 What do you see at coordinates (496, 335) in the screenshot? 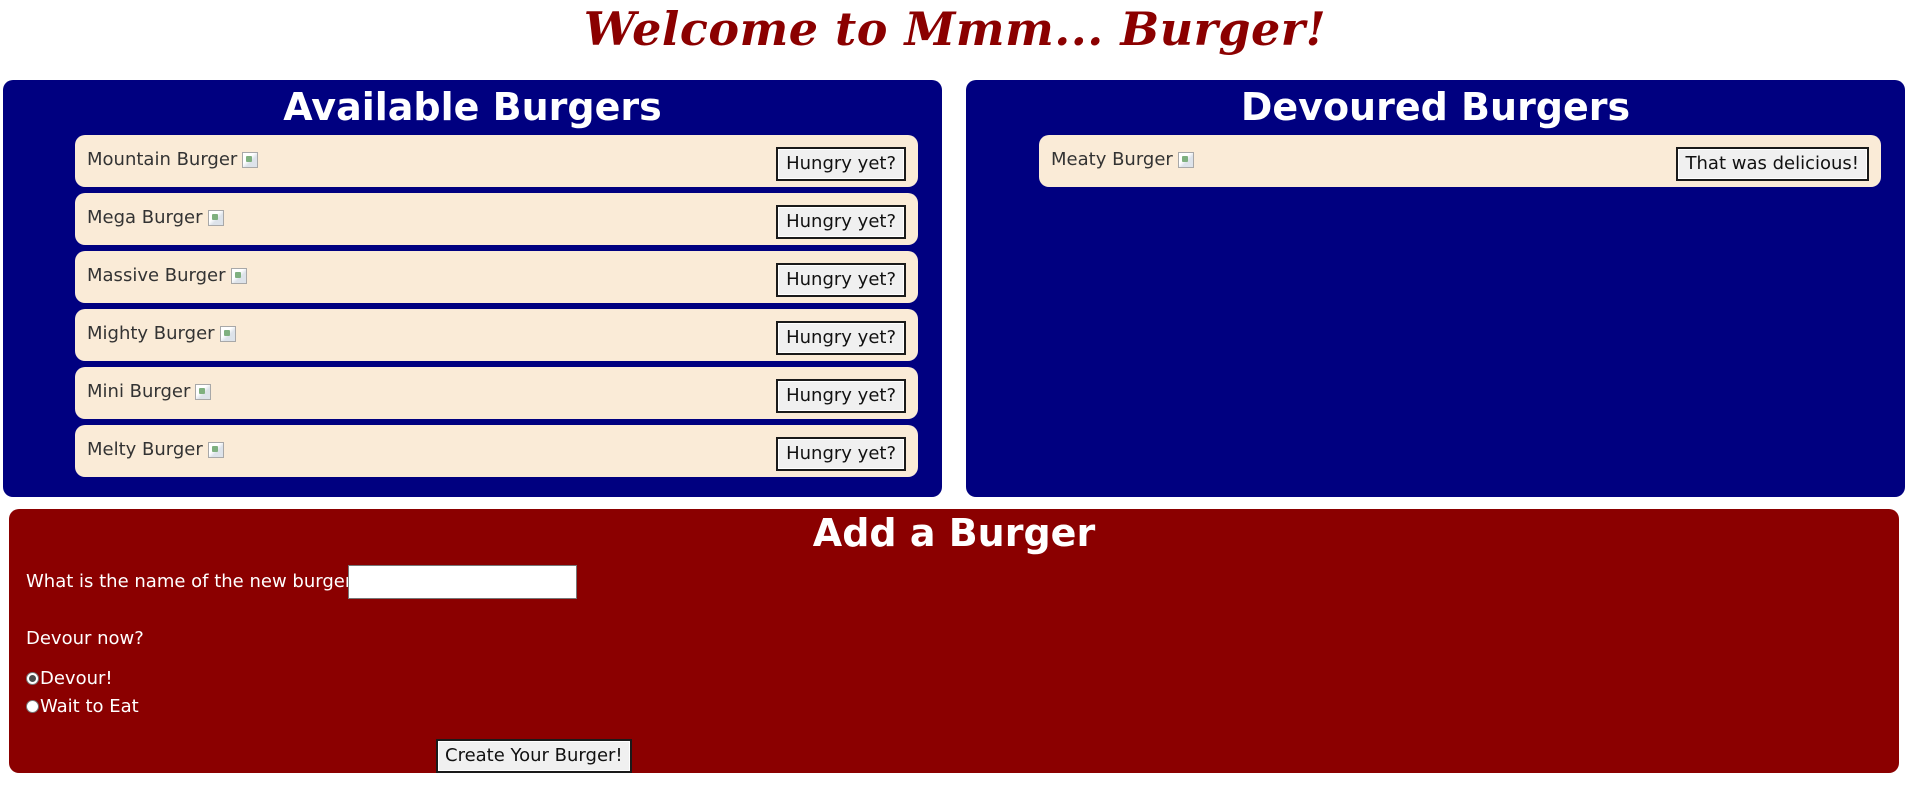
I see `burger-item-mighty: Mighty Burger Hungry yet?` at bounding box center [496, 335].